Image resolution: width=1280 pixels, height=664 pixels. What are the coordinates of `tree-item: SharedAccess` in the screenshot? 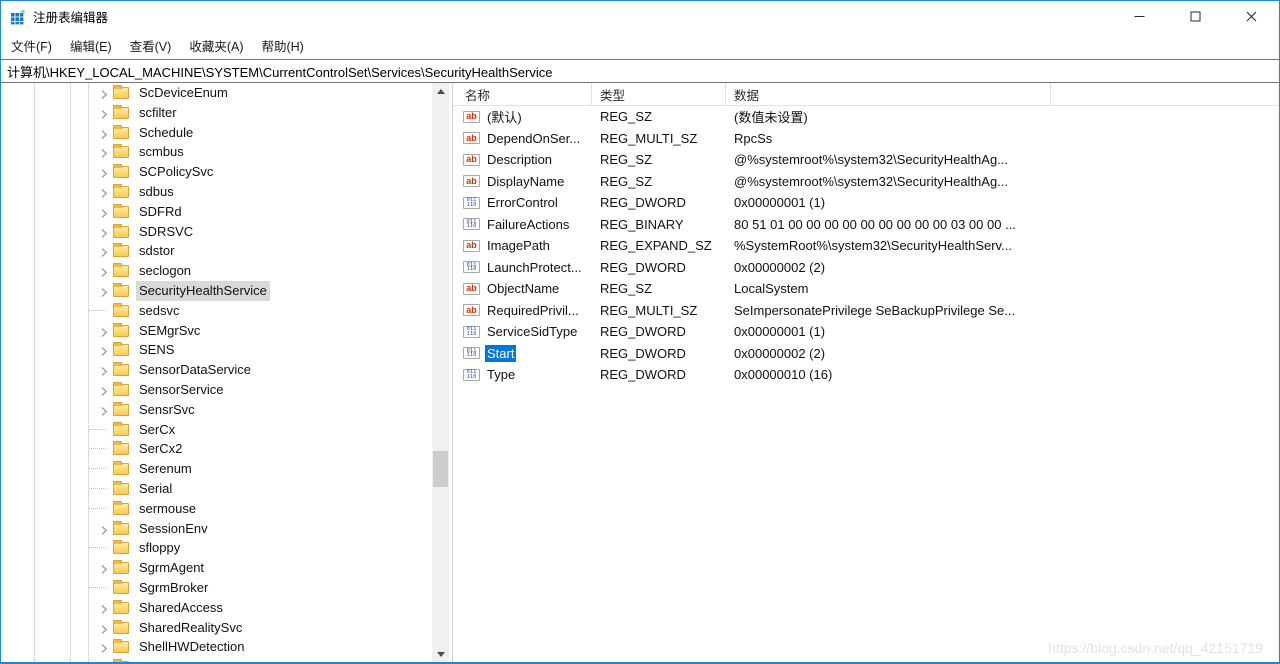 It's located at (215, 608).